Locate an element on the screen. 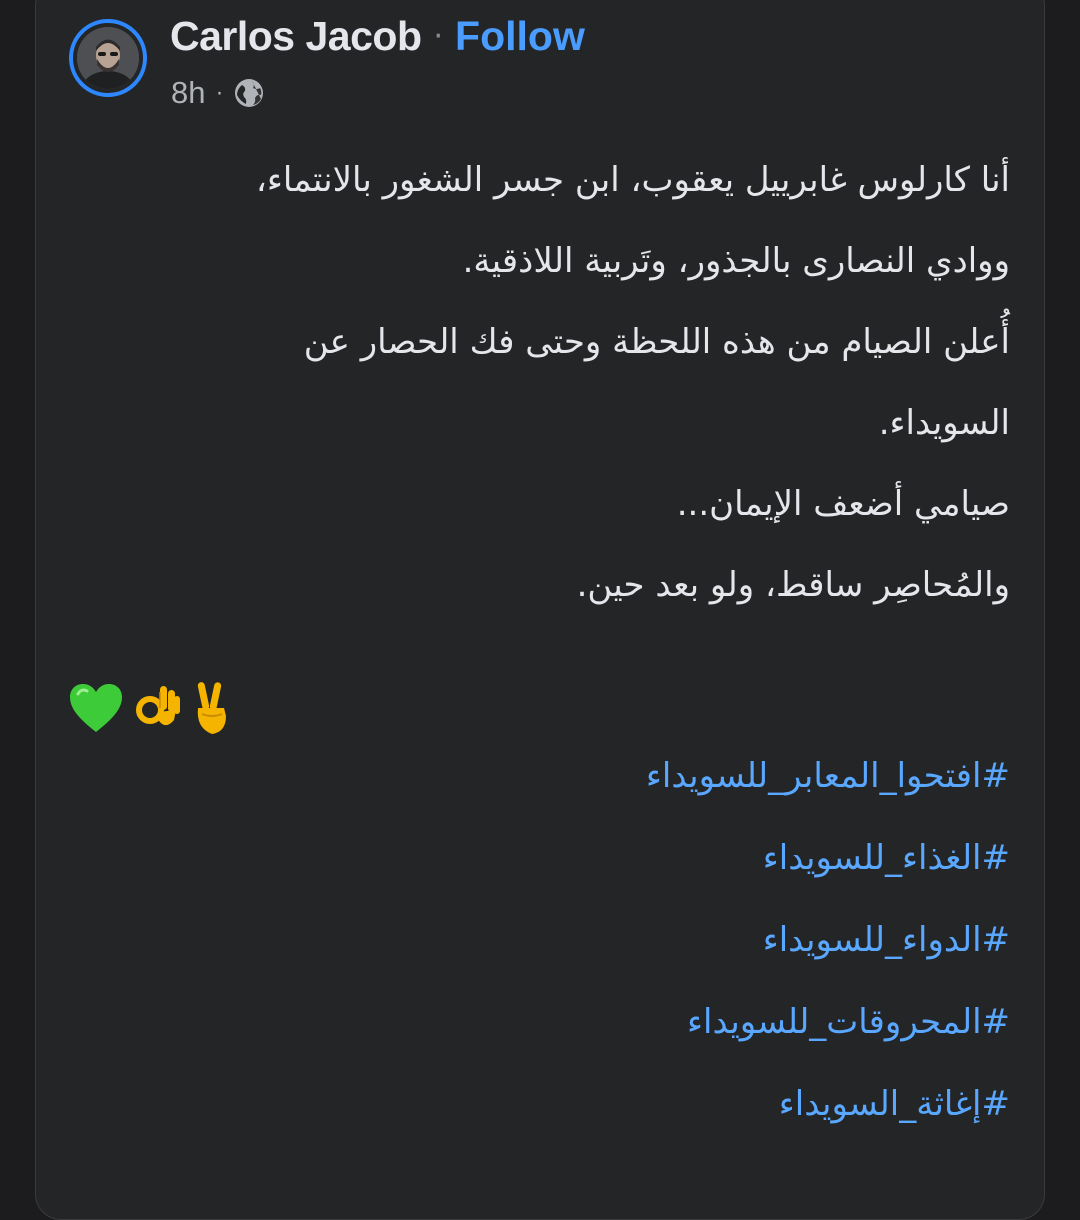 The height and width of the screenshot is (1220, 1080). hashtag-link: #الدواء_للسويداء is located at coordinates (560, 940).